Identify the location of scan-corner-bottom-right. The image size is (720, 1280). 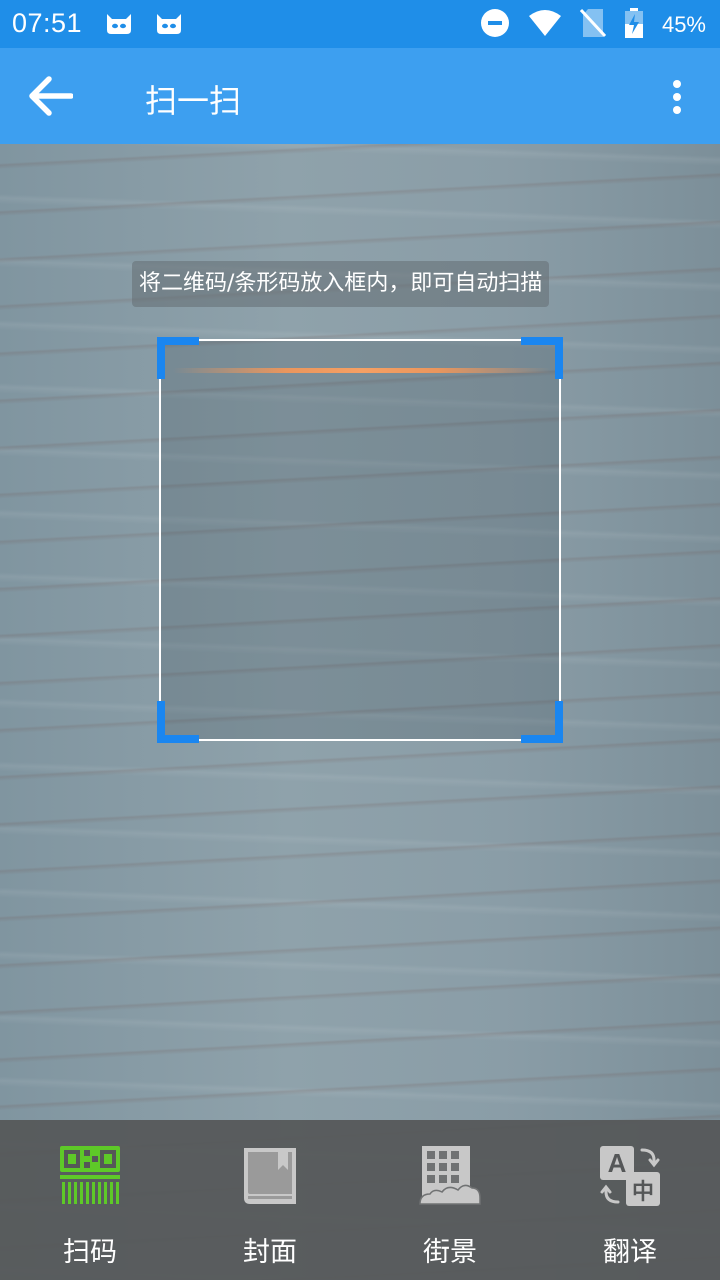
(542, 722).